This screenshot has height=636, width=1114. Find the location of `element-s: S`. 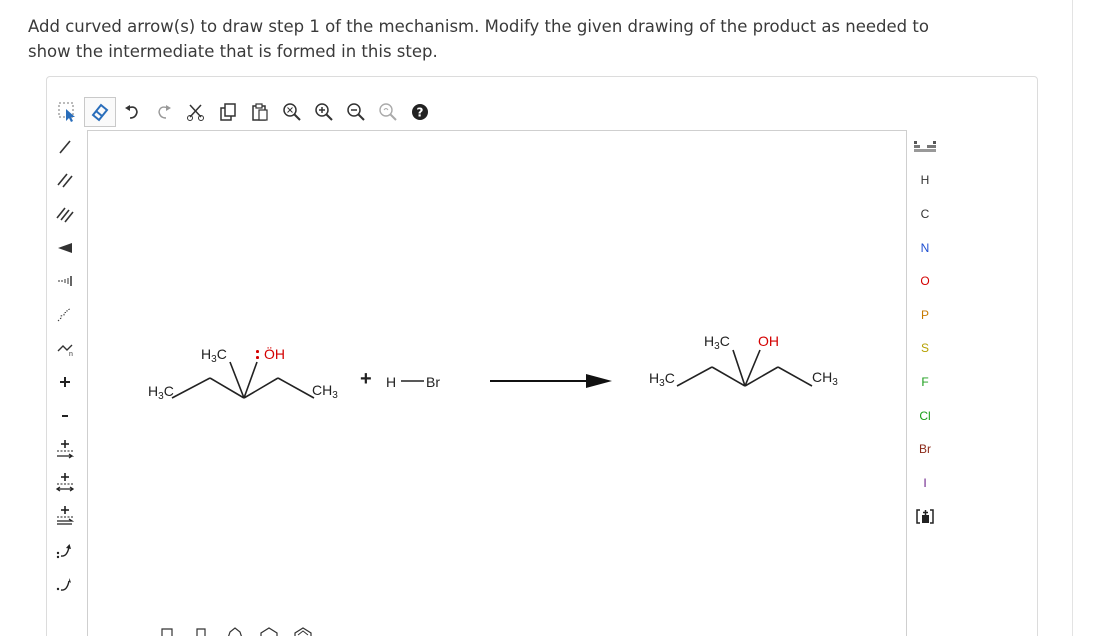

element-s: S is located at coordinates (925, 349).